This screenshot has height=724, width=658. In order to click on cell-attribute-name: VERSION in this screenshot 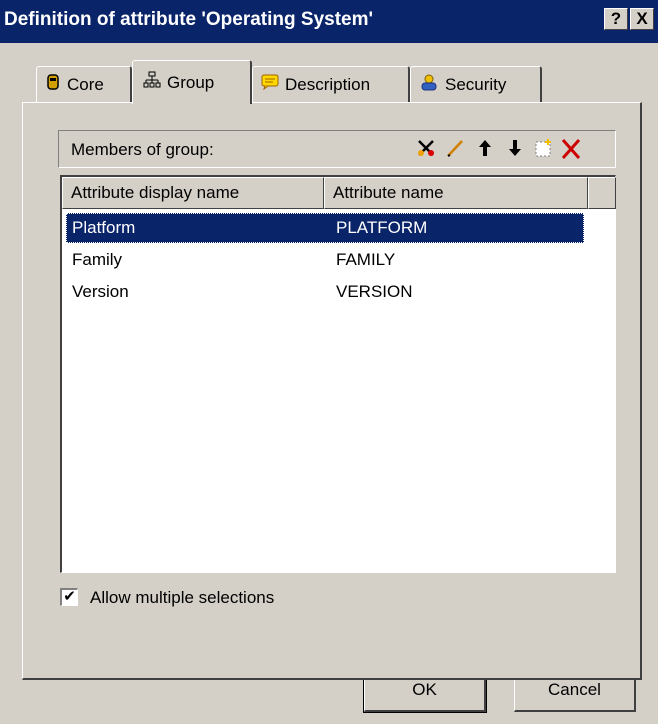, I will do `click(374, 291)`.